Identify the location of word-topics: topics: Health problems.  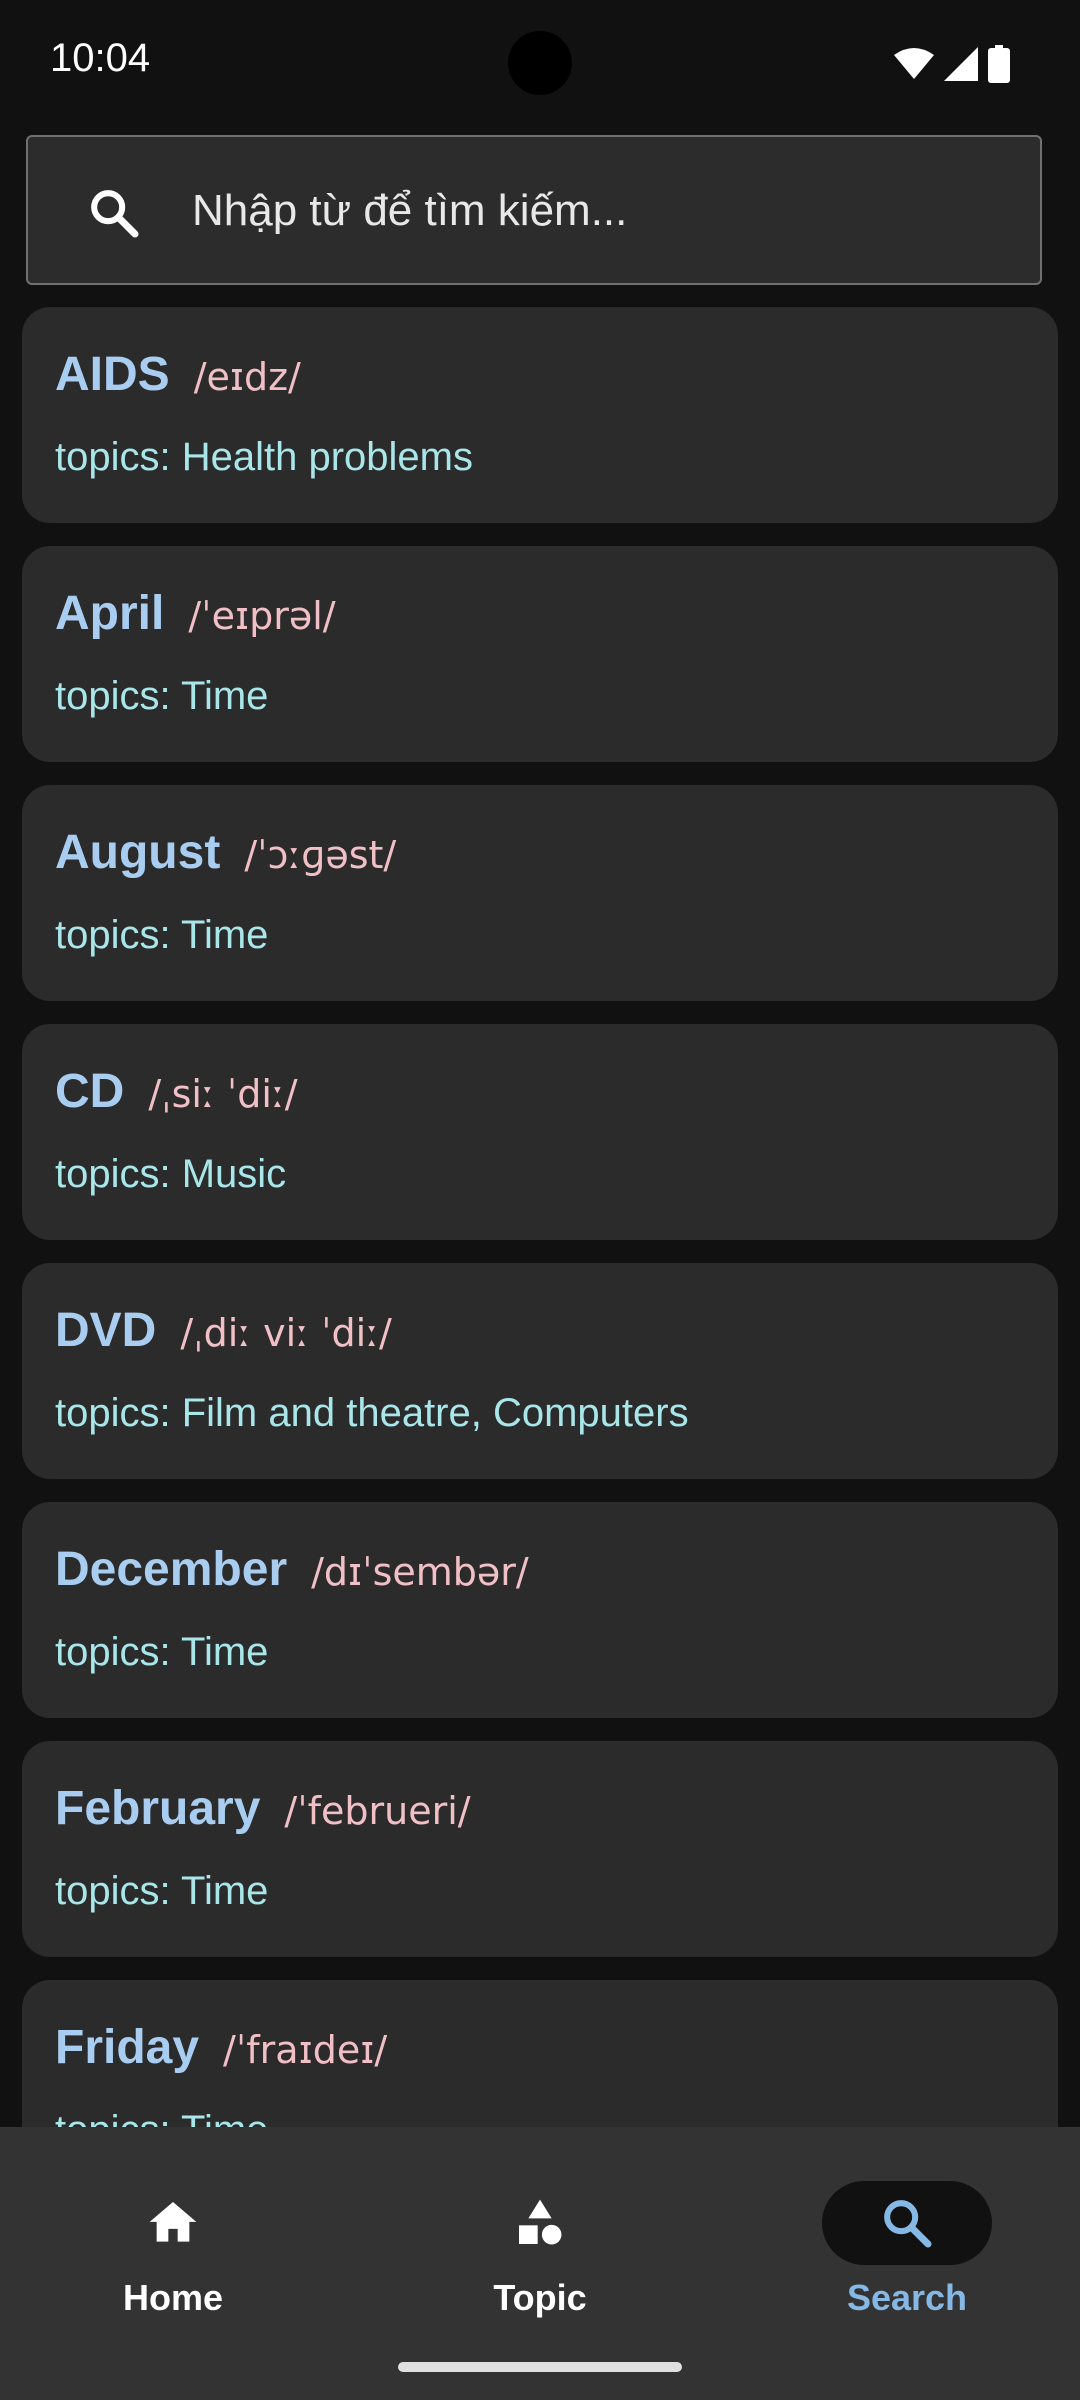
(264, 457).